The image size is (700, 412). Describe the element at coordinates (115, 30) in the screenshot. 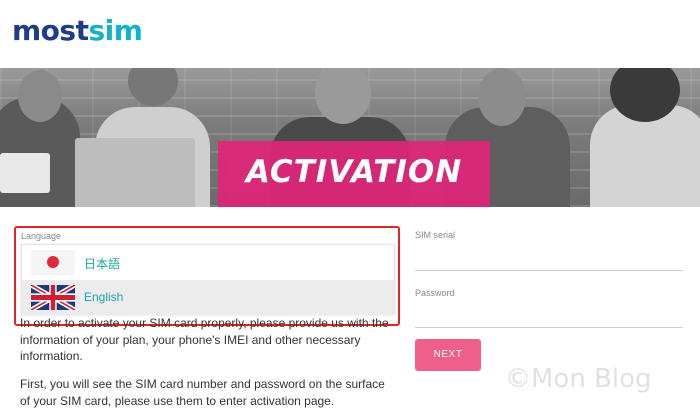

I see `logo-text-sim: sim` at that location.